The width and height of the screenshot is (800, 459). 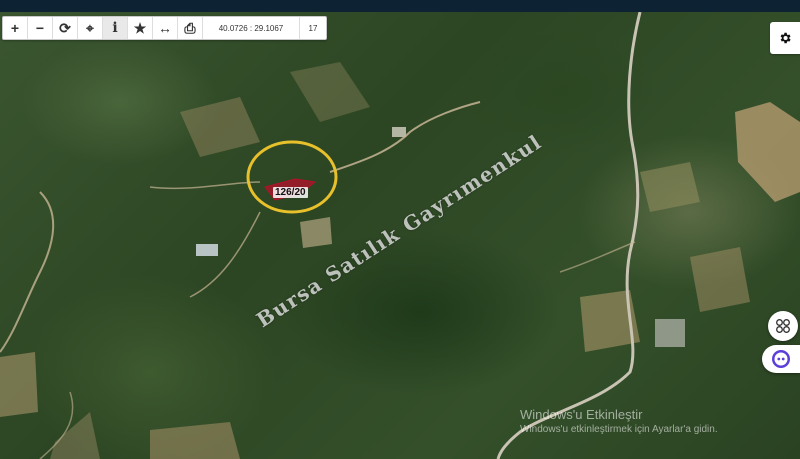 I want to click on print-button: ⎙, so click(x=190, y=28).